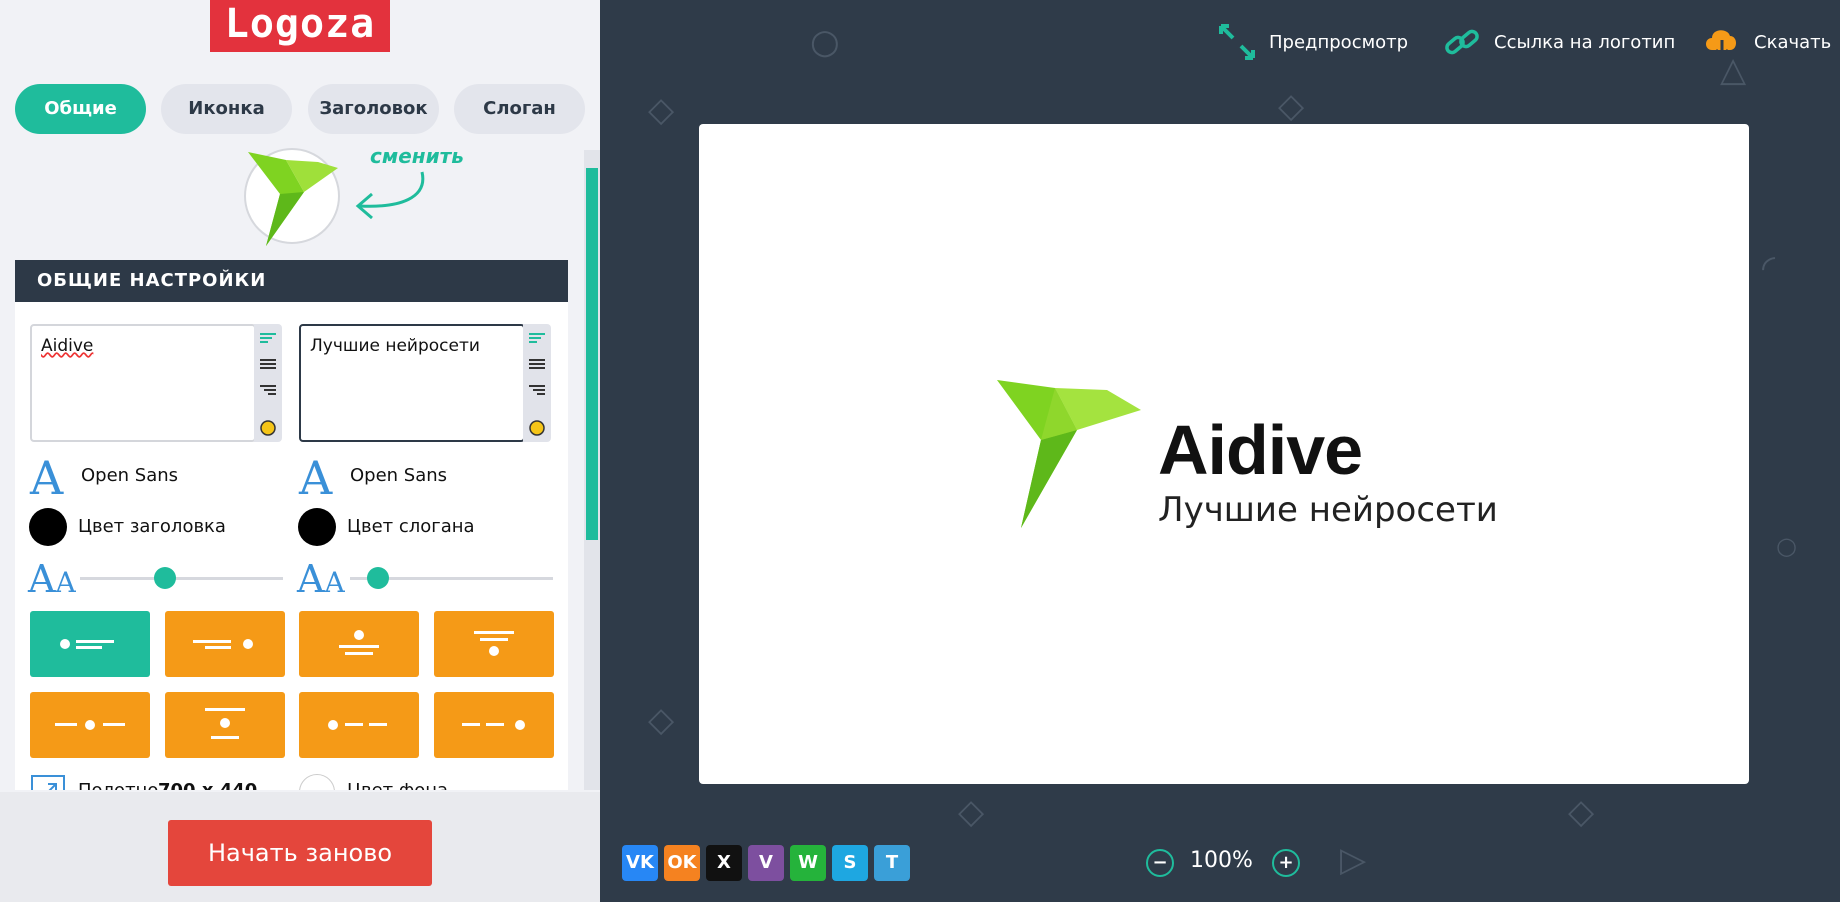  What do you see at coordinates (315, 478) in the screenshot?
I see `slogan-font-icon: A` at bounding box center [315, 478].